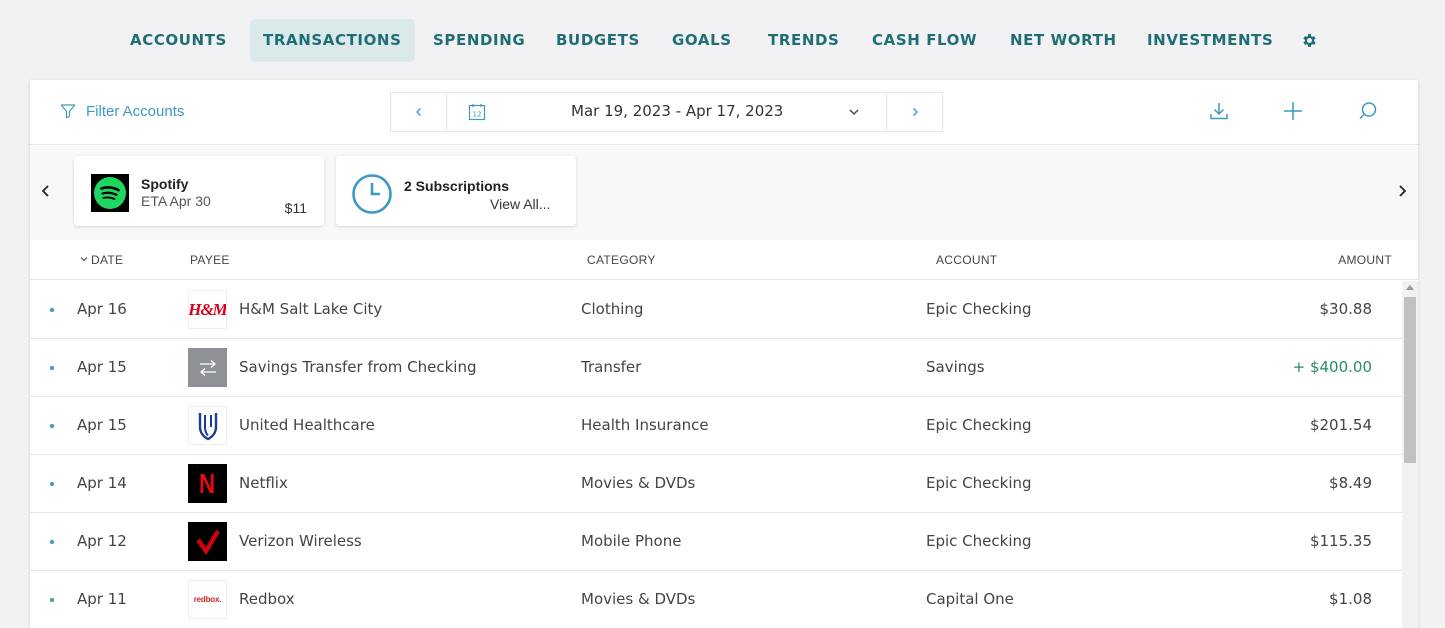  Describe the element at coordinates (1368, 111) in the screenshot. I see `search-icon` at that location.